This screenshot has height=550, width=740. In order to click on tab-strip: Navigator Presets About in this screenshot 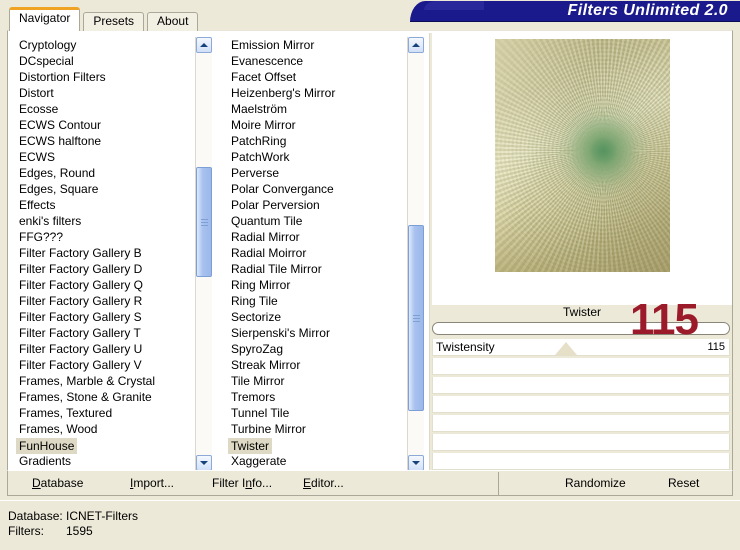, I will do `click(105, 19)`.